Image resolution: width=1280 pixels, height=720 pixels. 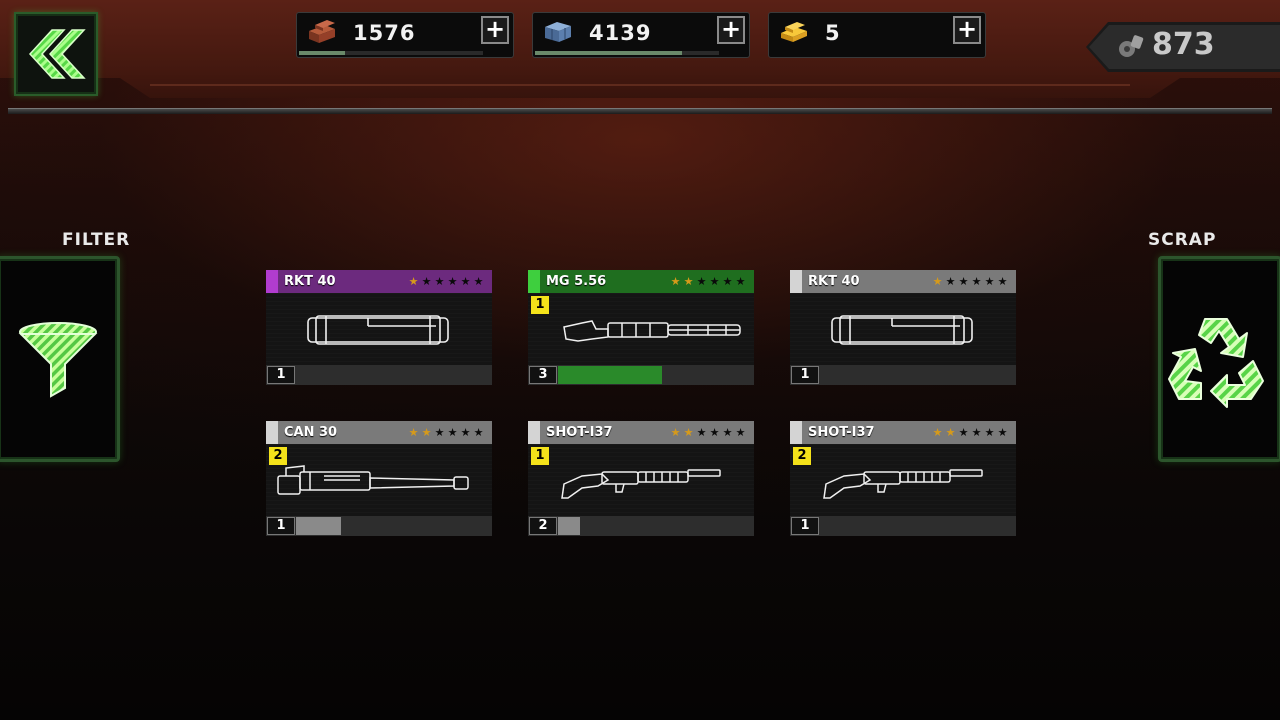 What do you see at coordinates (391, 53) in the screenshot?
I see `copper-progress` at bounding box center [391, 53].